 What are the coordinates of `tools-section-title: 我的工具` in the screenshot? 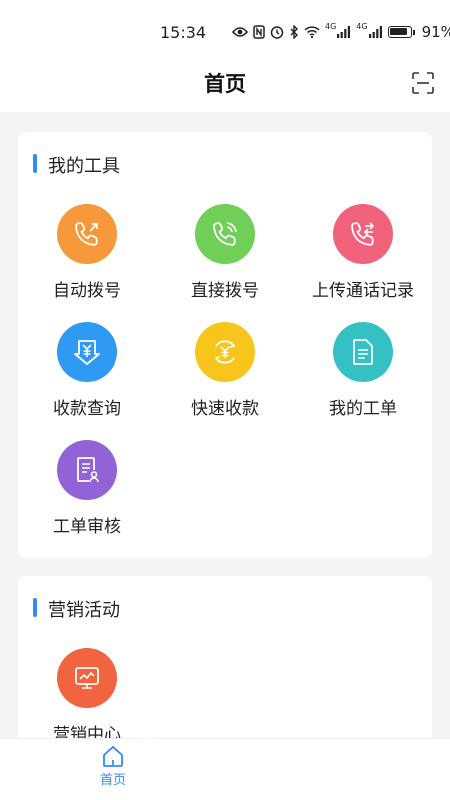 It's located at (84, 166).